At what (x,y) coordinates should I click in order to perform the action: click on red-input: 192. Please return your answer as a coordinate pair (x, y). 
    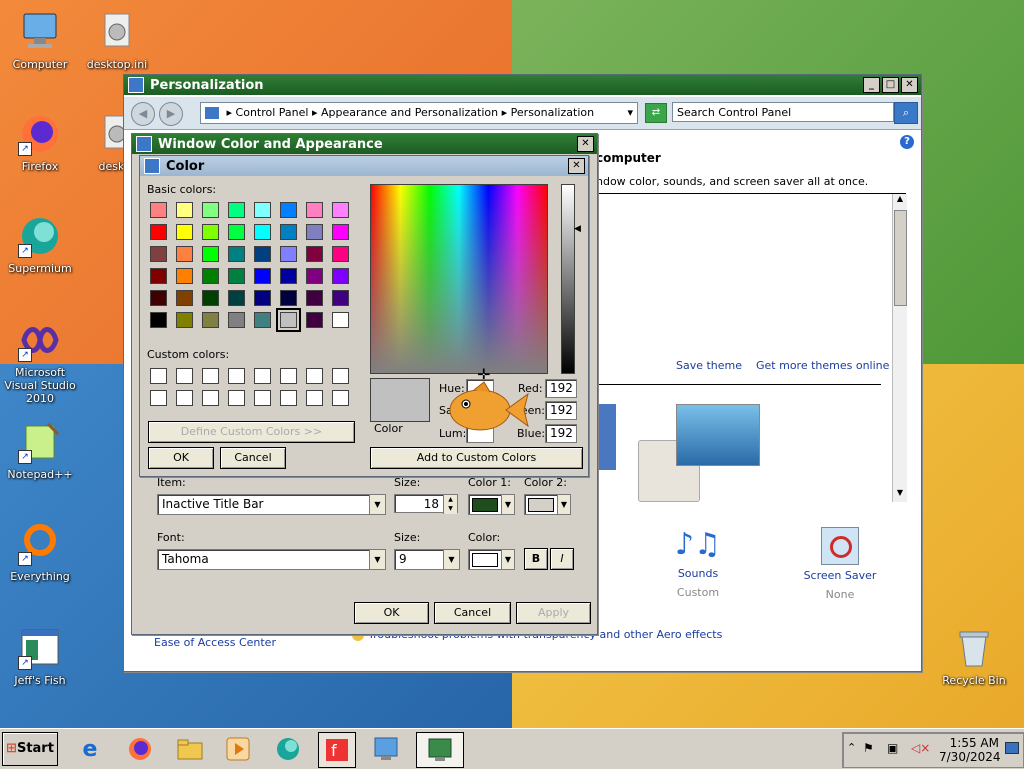
    Looking at the image, I should click on (561, 388).